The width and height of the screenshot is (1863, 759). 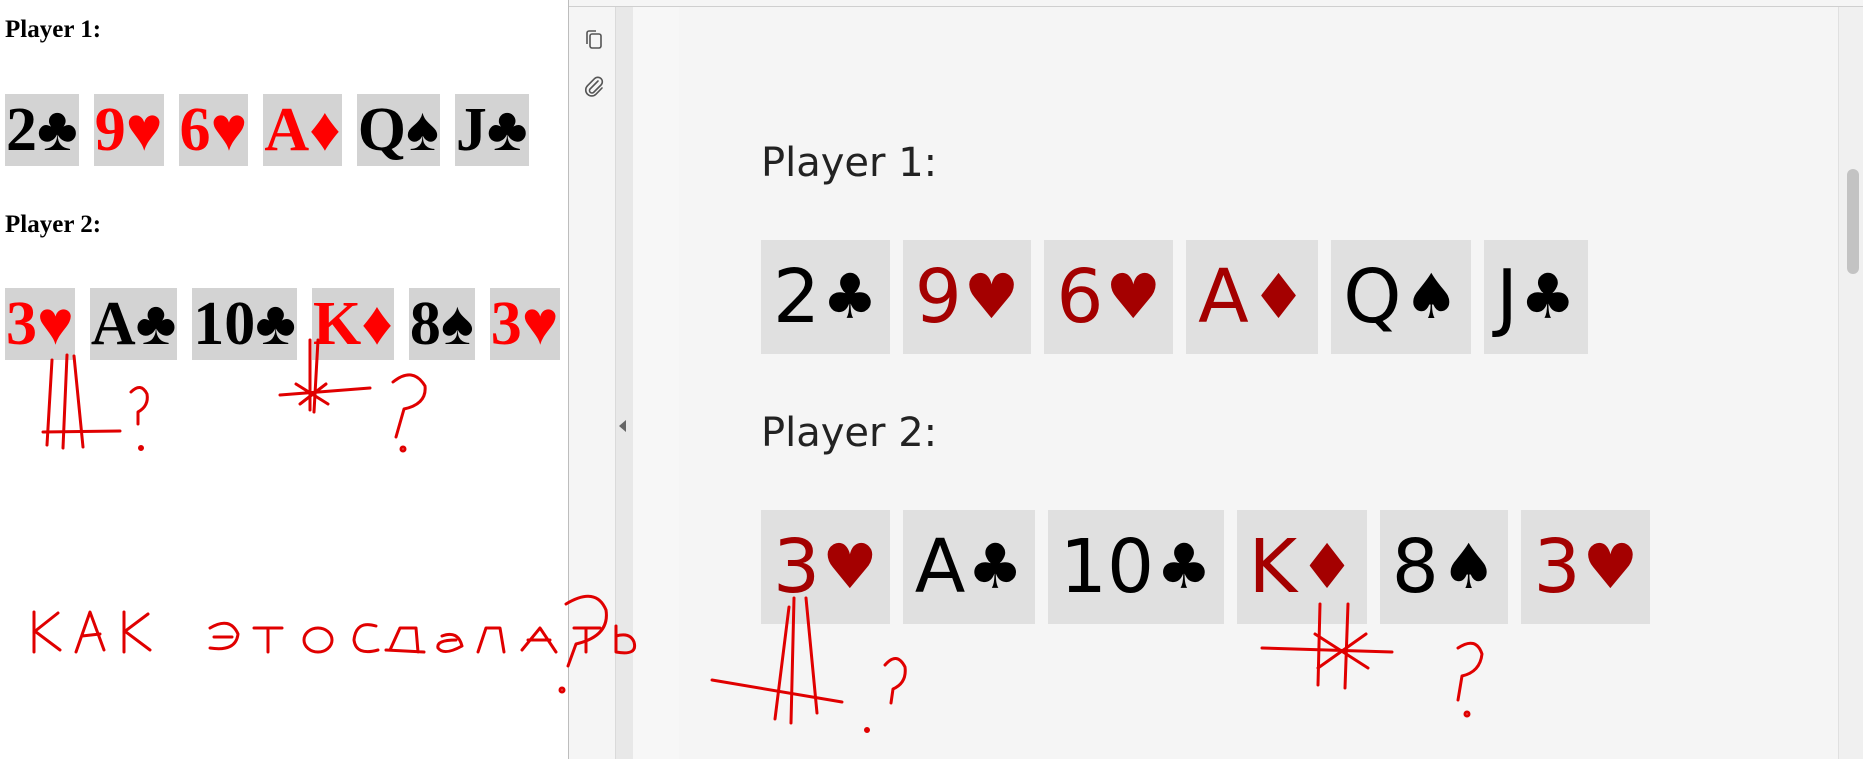 What do you see at coordinates (849, 163) in the screenshot?
I see `preview-player1-label: Player 1:` at bounding box center [849, 163].